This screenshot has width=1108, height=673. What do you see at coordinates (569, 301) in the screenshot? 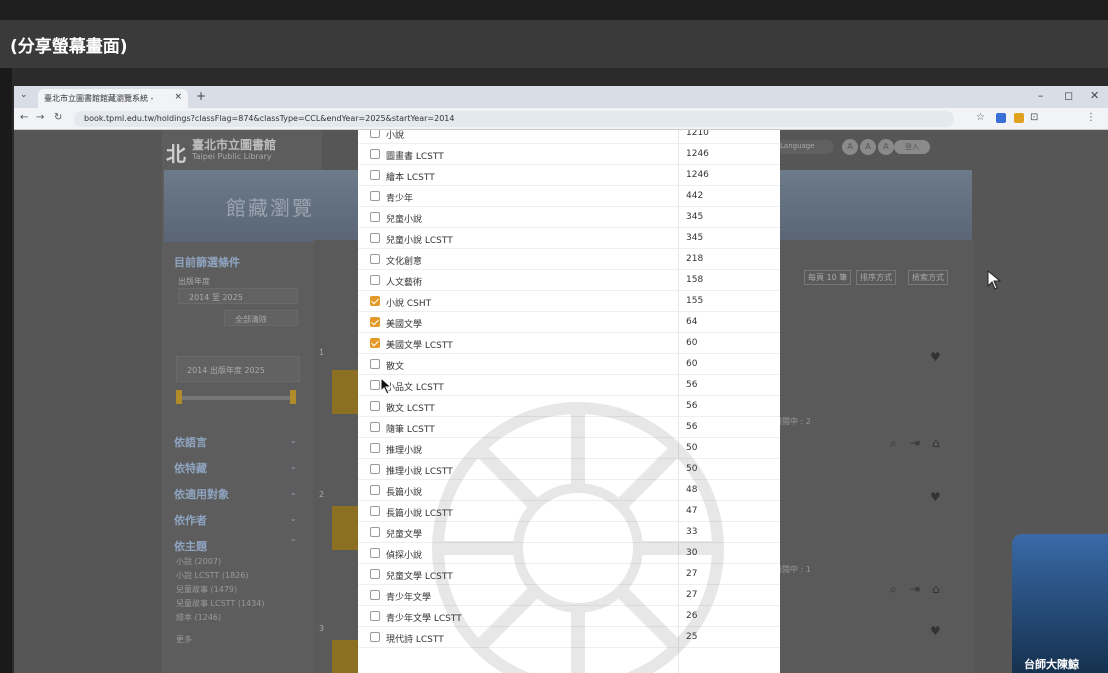
I see `subject-option-row: 小說 CSHT 155` at bounding box center [569, 301].